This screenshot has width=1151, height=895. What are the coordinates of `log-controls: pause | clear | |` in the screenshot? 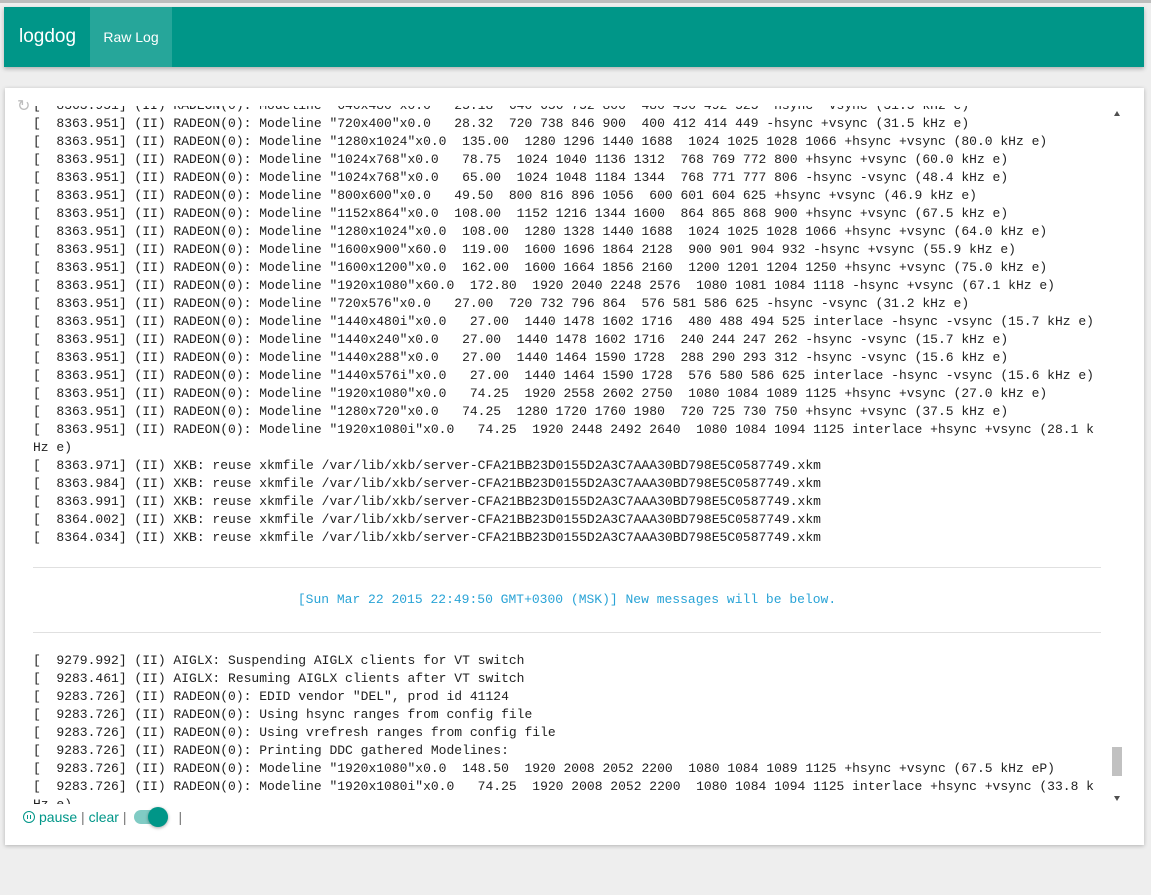 It's located at (102, 817).